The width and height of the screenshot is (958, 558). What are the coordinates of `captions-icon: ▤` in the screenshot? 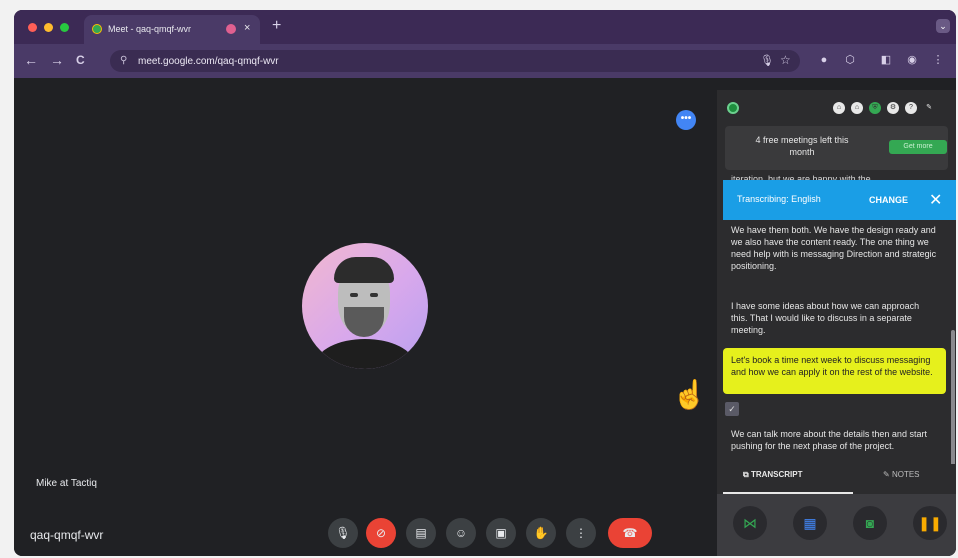 It's located at (421, 533).